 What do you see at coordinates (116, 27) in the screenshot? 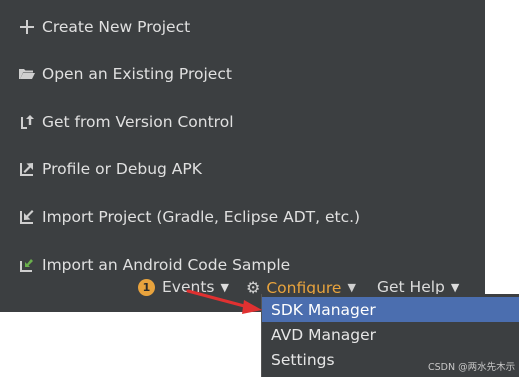
I see `create-new-project-label: Create New Project` at bounding box center [116, 27].